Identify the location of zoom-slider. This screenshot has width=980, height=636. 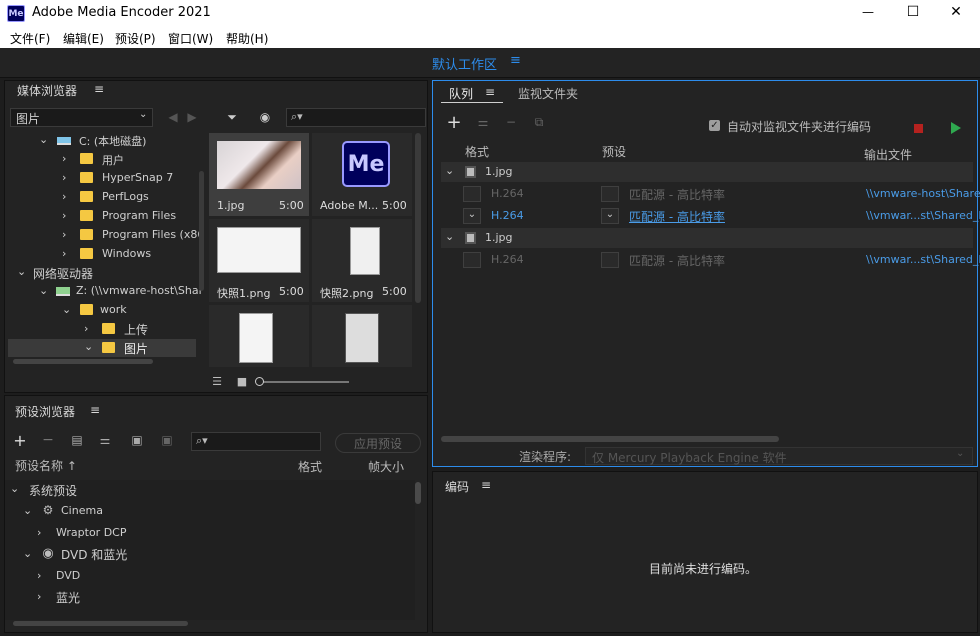
(304, 382).